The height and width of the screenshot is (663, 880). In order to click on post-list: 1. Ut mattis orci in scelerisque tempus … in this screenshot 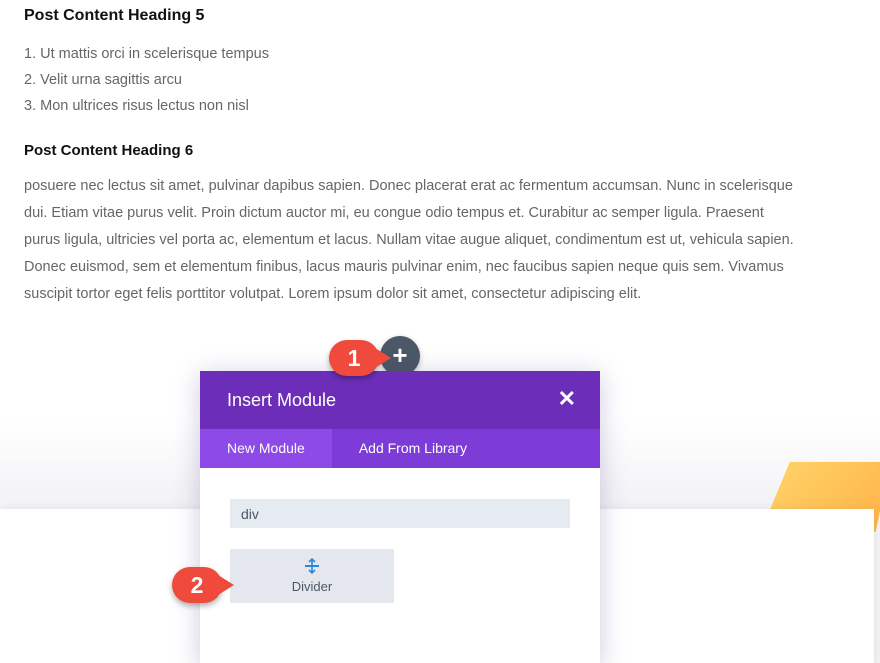, I will do `click(146, 81)`.